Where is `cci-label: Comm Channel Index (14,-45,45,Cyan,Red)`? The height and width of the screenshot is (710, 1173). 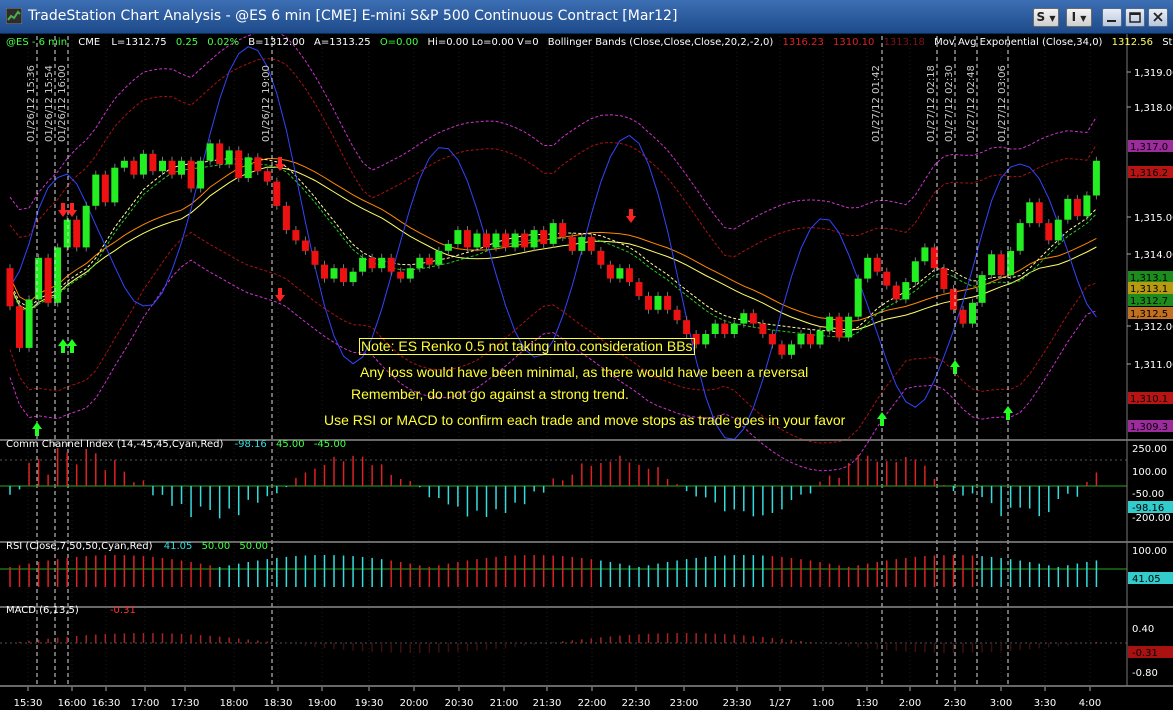 cci-label: Comm Channel Index (14,-45,45,Cyan,Red) is located at coordinates (114, 444).